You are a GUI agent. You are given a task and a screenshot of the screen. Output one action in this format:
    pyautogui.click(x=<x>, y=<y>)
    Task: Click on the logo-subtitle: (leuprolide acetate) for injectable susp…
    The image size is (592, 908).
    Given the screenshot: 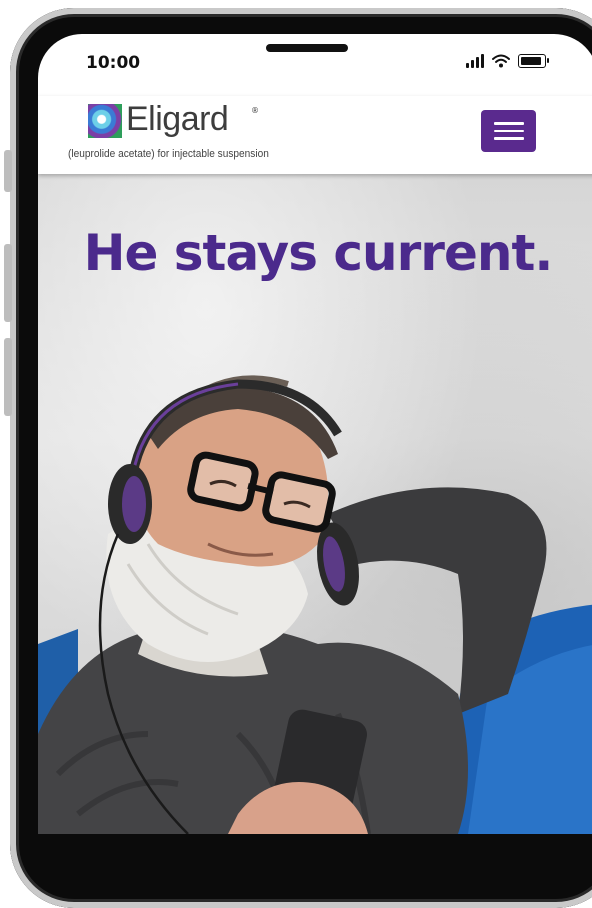 What is the action you would take?
    pyautogui.click(x=168, y=154)
    